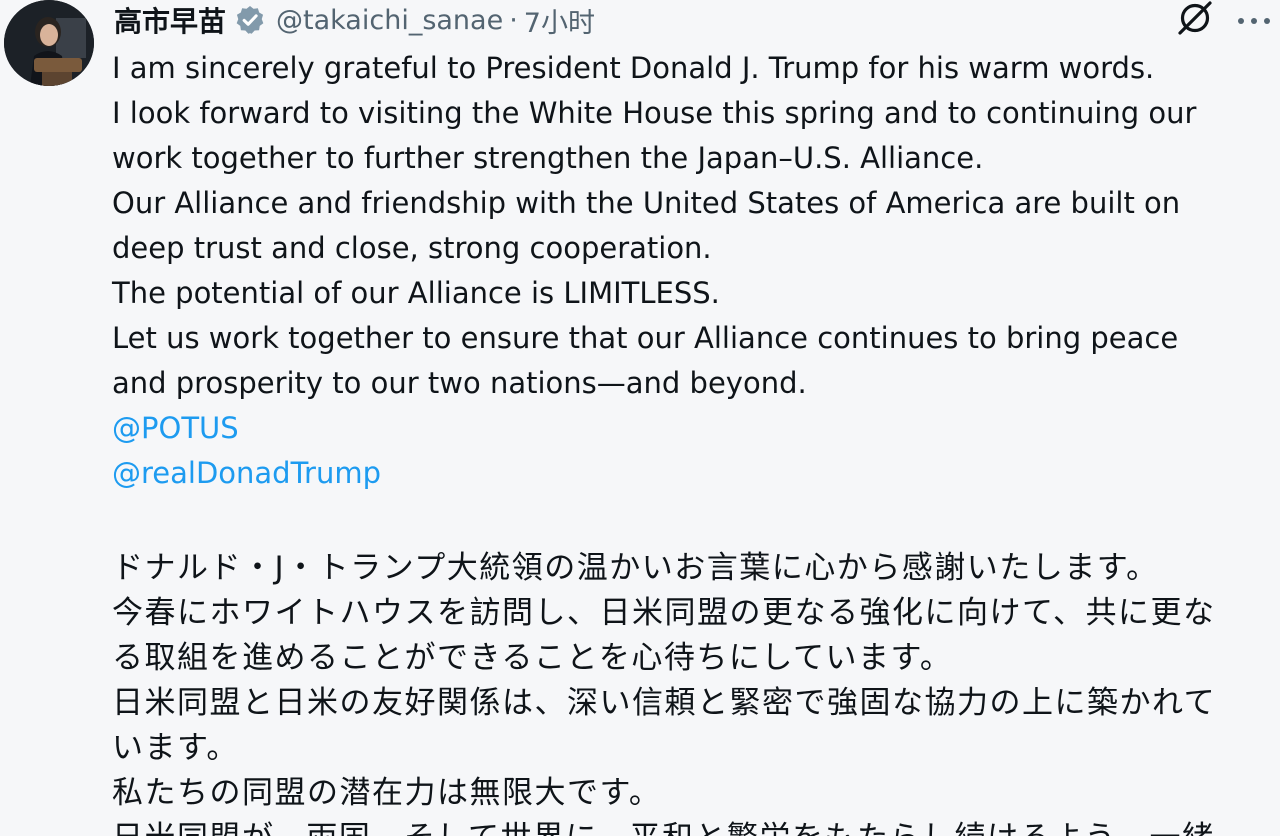 The image size is (1280, 836). I want to click on tweet-header: 高市早苗 @takaichi_sanae · 7小时, so click(354, 20).